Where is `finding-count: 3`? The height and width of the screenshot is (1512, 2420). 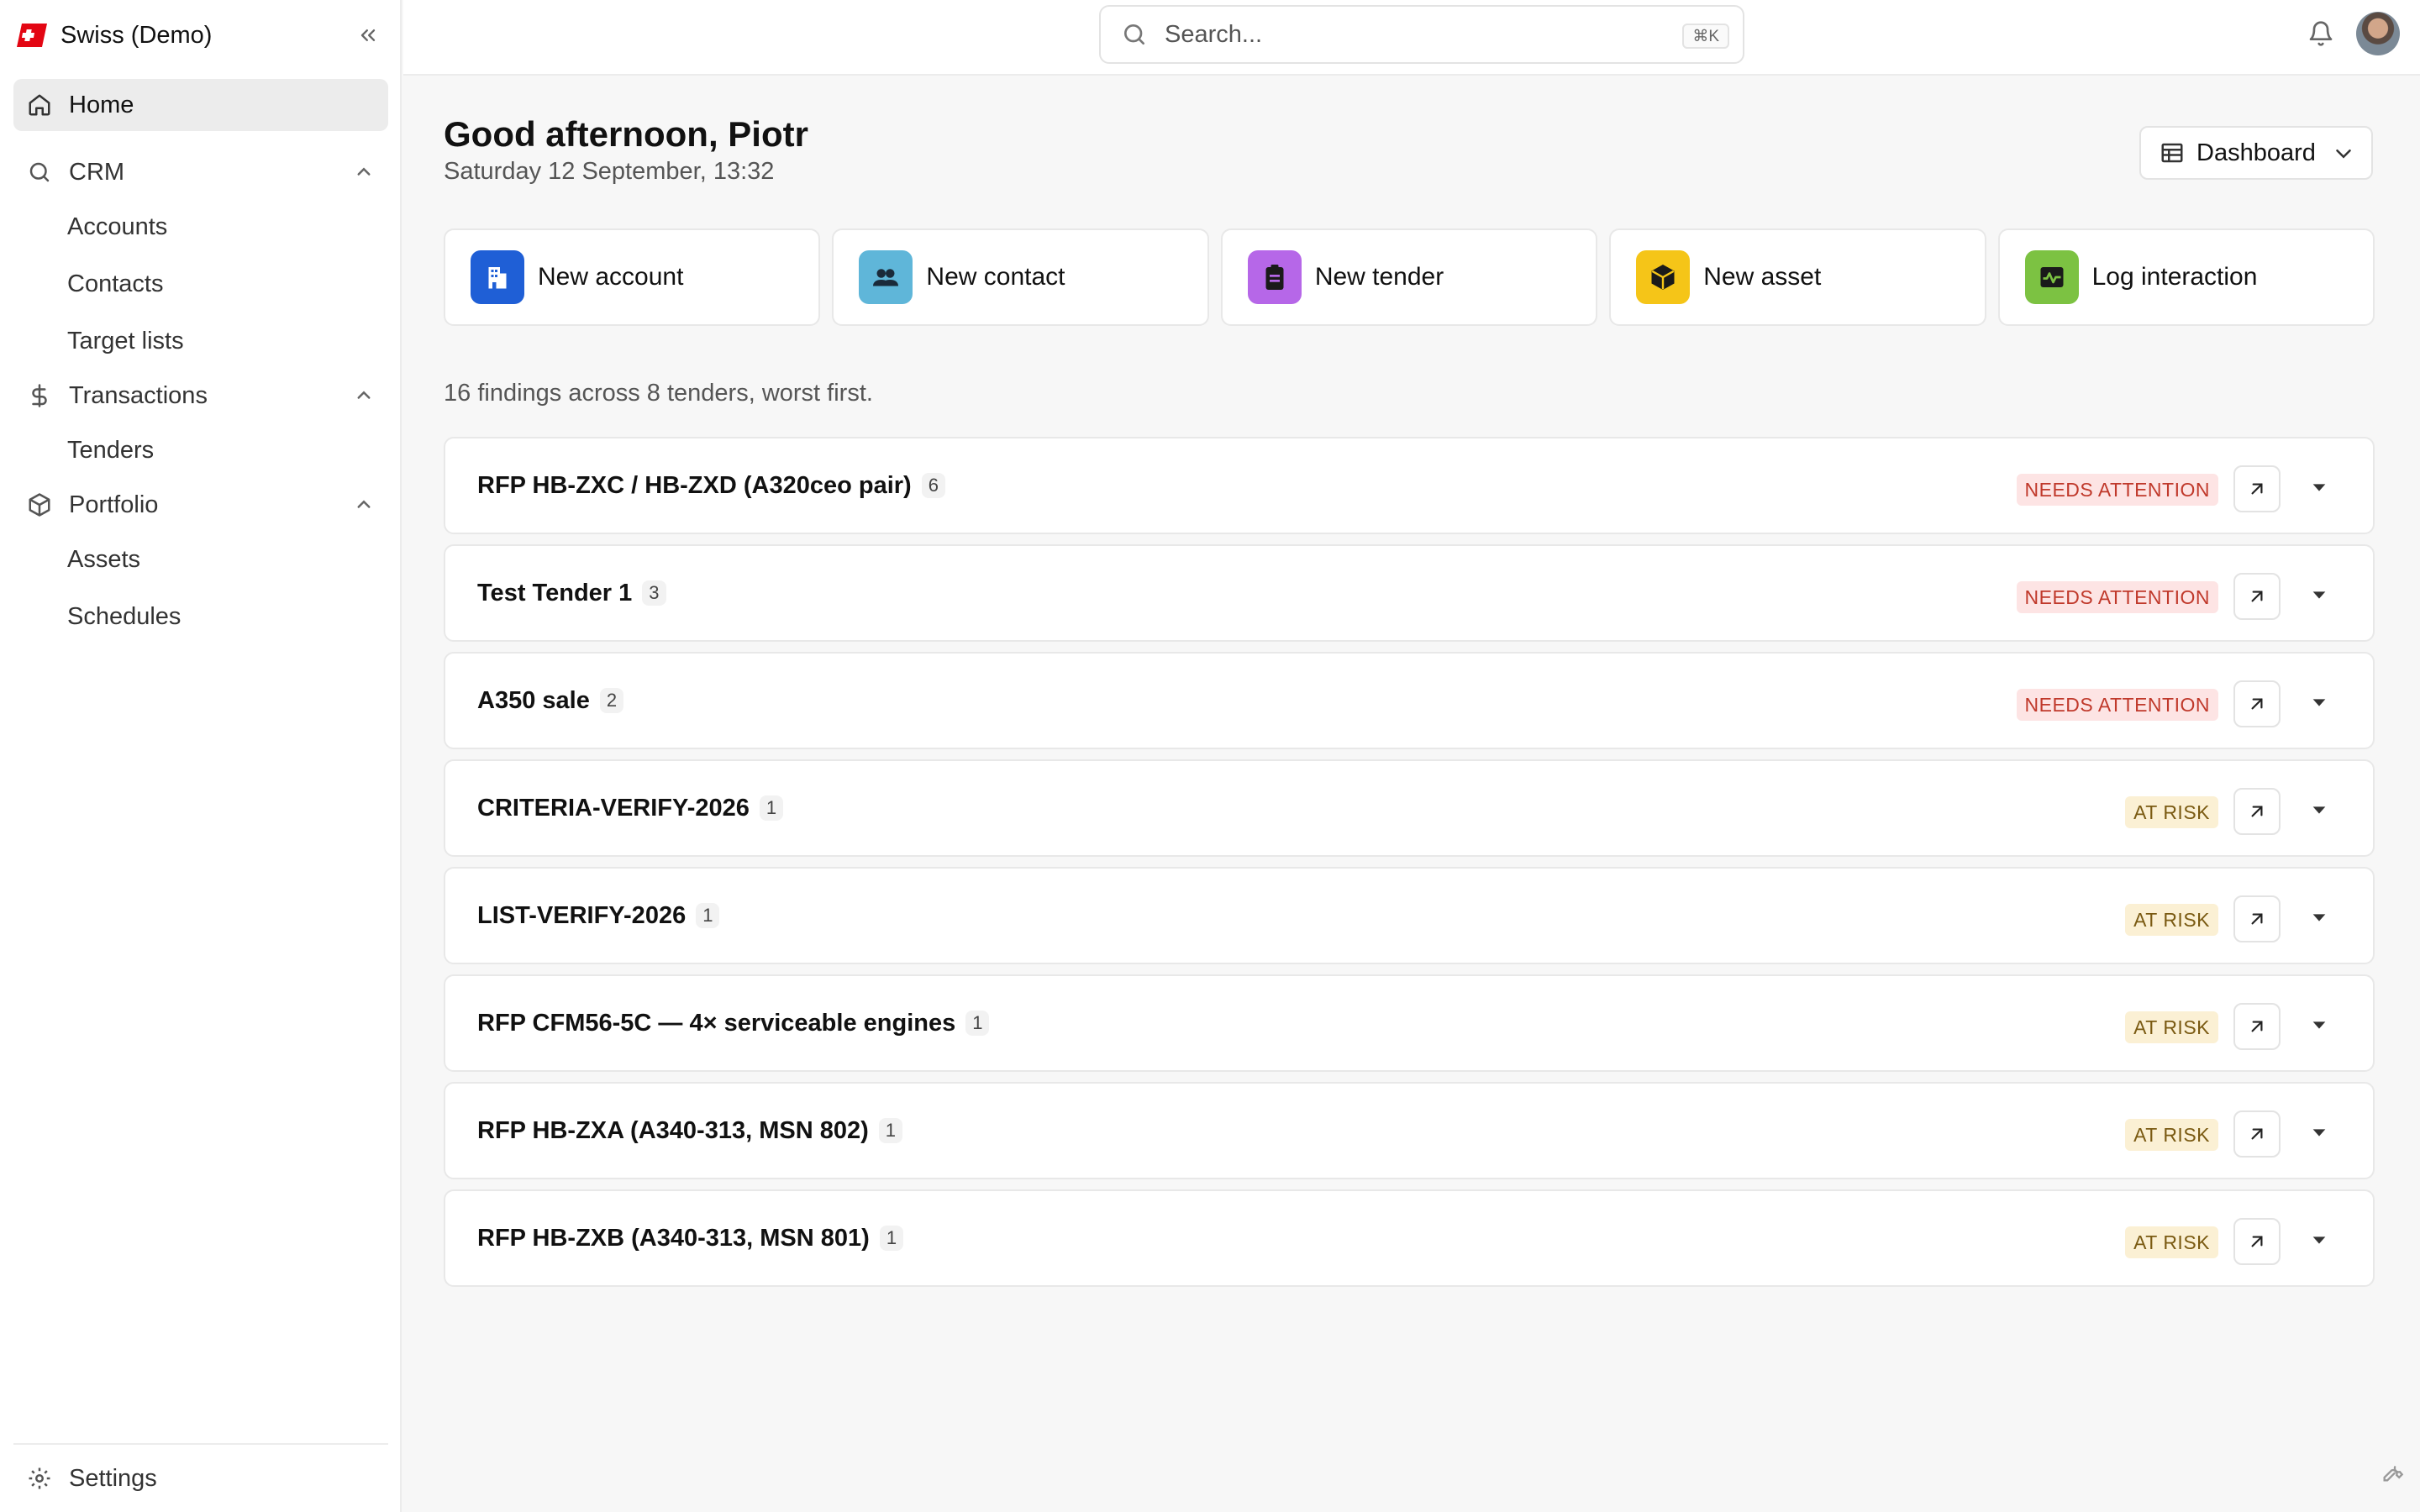
finding-count: 3 is located at coordinates (654, 593).